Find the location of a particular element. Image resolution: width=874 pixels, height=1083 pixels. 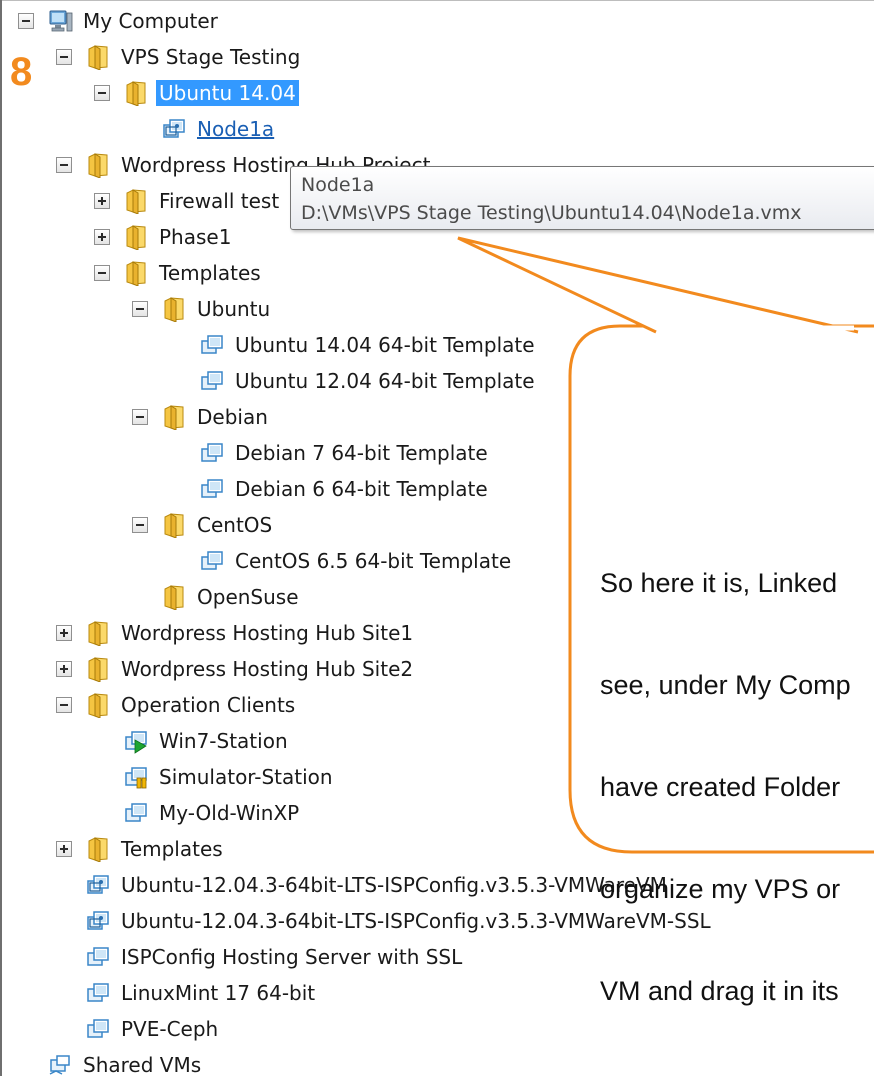

callout-line: organize my VPS or is located at coordinates (720, 889).